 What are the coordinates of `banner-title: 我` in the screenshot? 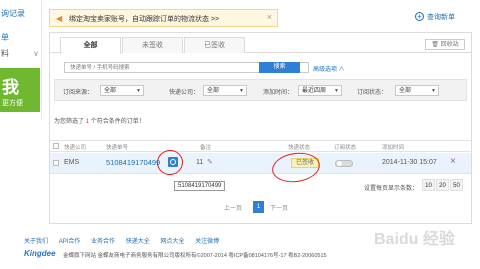 It's located at (10, 87).